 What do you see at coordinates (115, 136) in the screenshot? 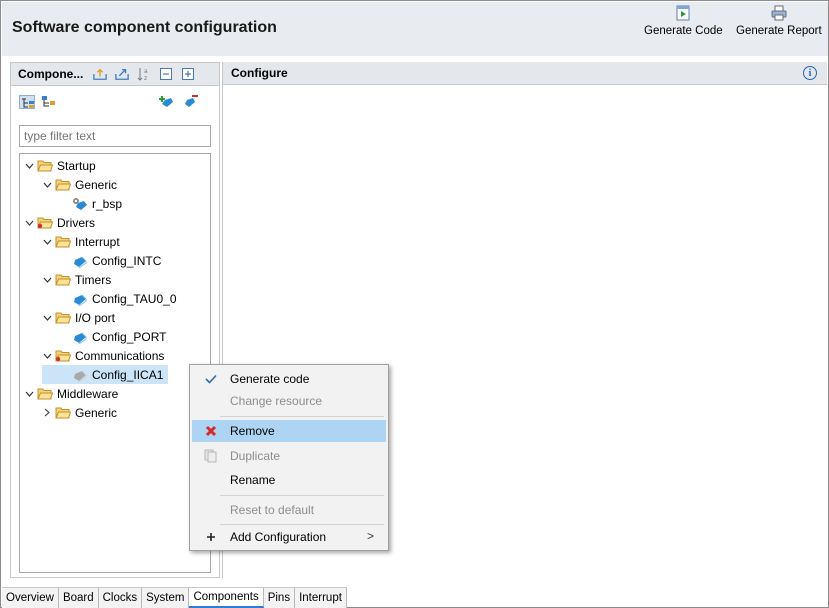
I see `filter-input` at bounding box center [115, 136].